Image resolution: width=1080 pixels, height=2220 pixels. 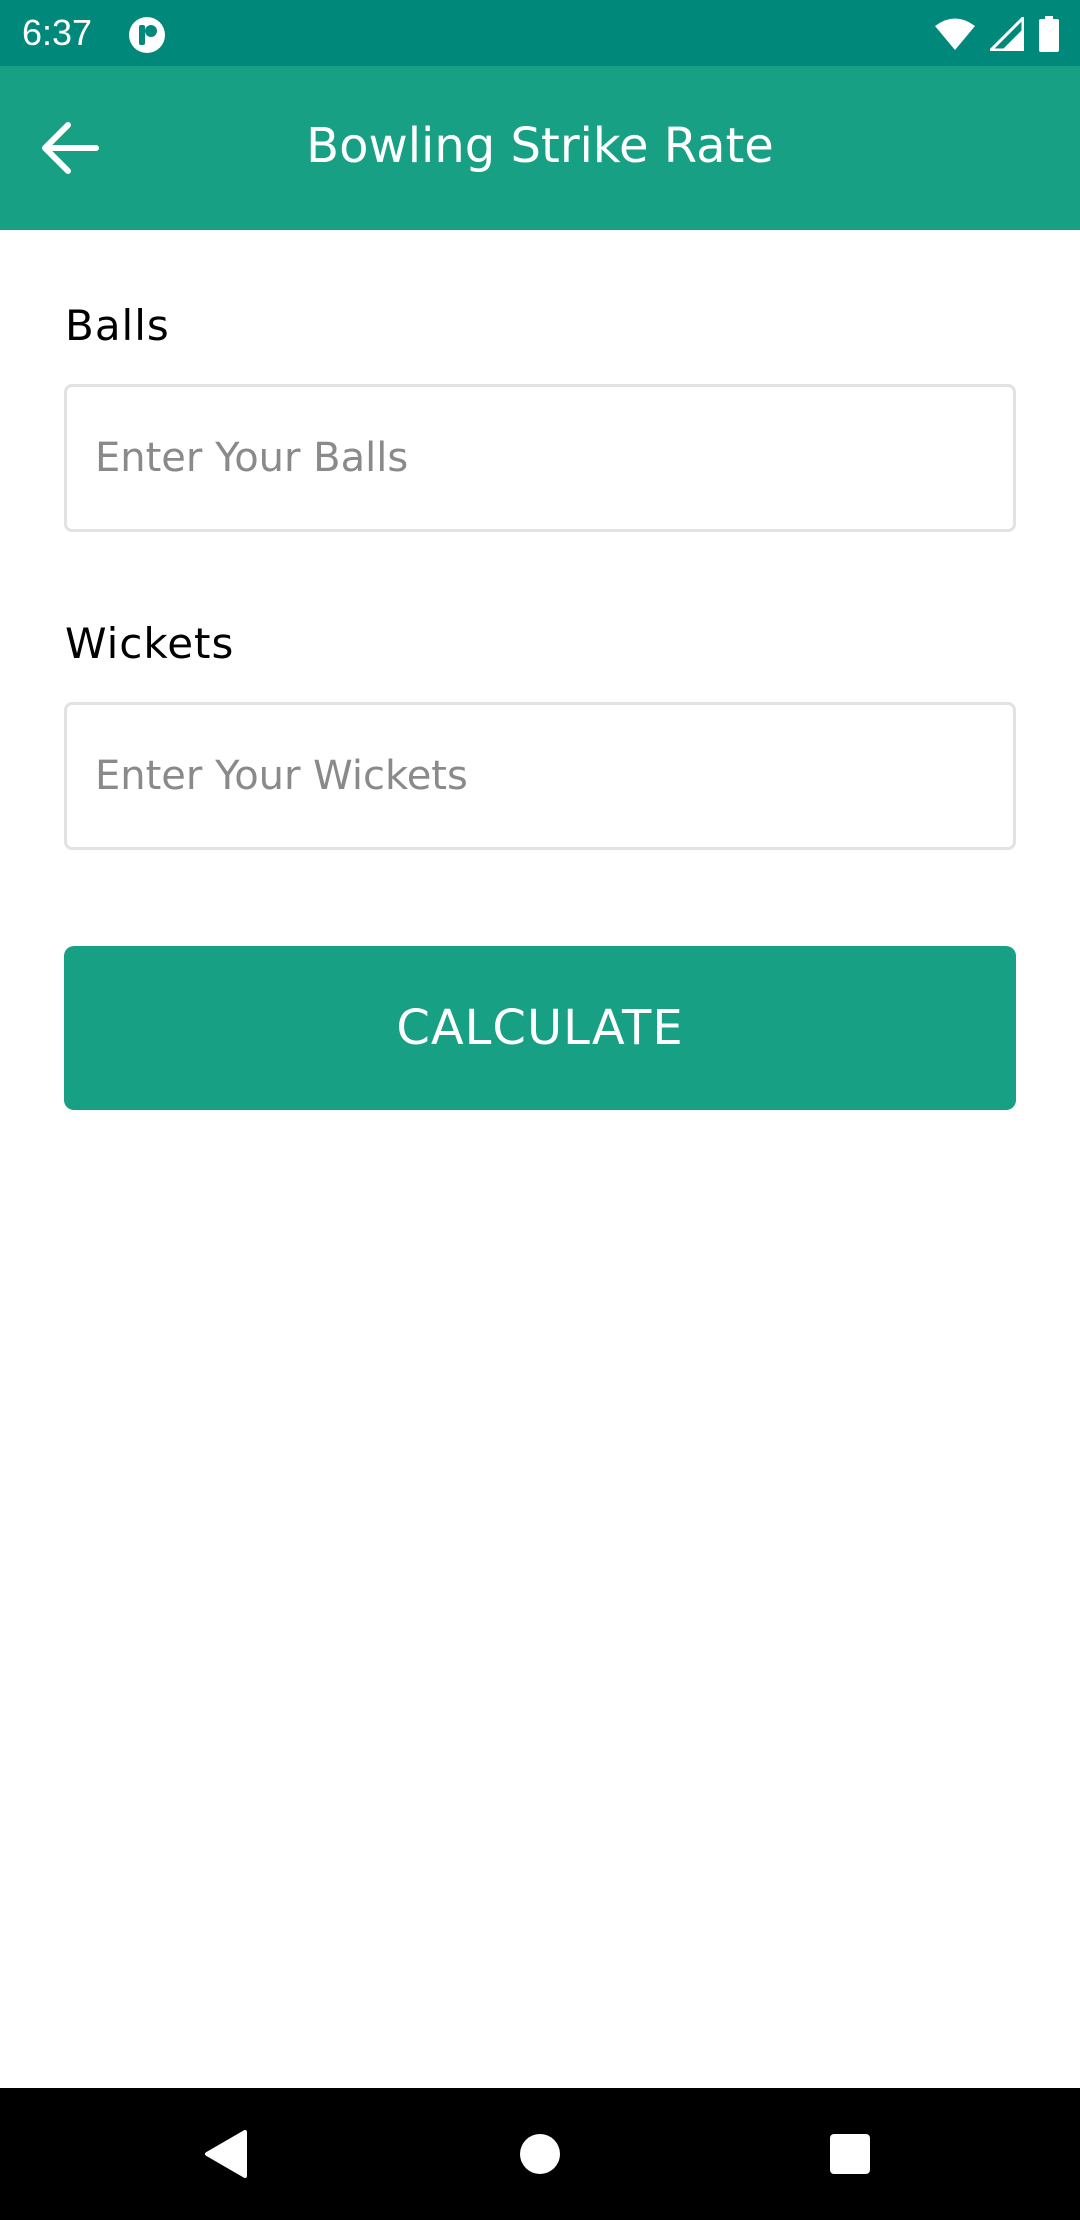 I want to click on status-time: 6:37, so click(x=57, y=32).